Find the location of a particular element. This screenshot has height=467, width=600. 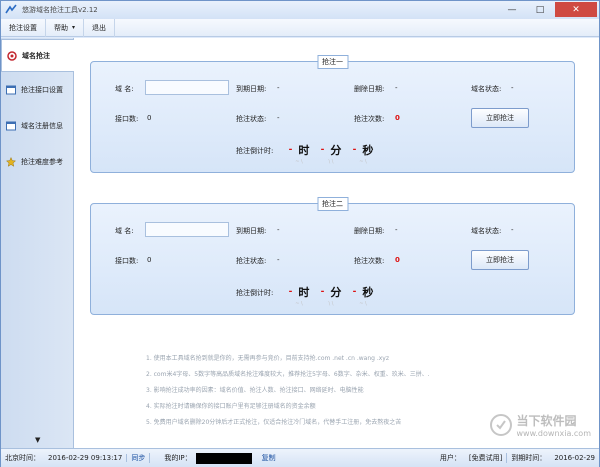

app-logo-icon is located at coordinates (11, 9).